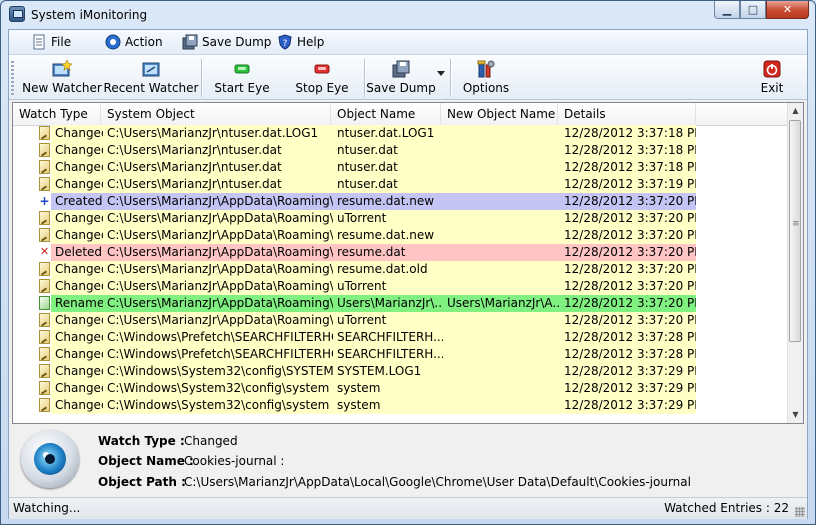 This screenshot has width=816, height=525. I want to click on menu-help: ? Help, so click(300, 42).